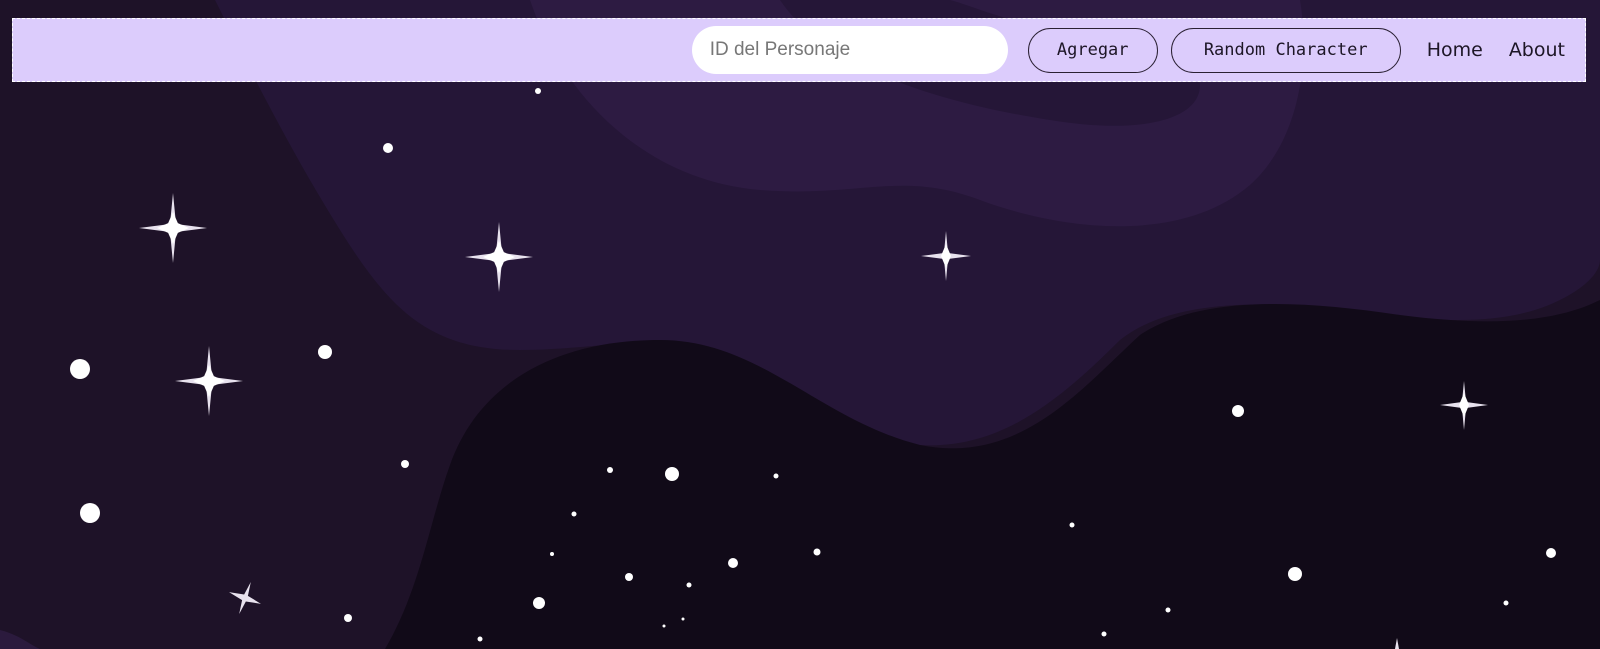 Image resolution: width=1600 pixels, height=649 pixels. Describe the element at coordinates (1092, 50) in the screenshot. I see `add-button: Agregar` at that location.